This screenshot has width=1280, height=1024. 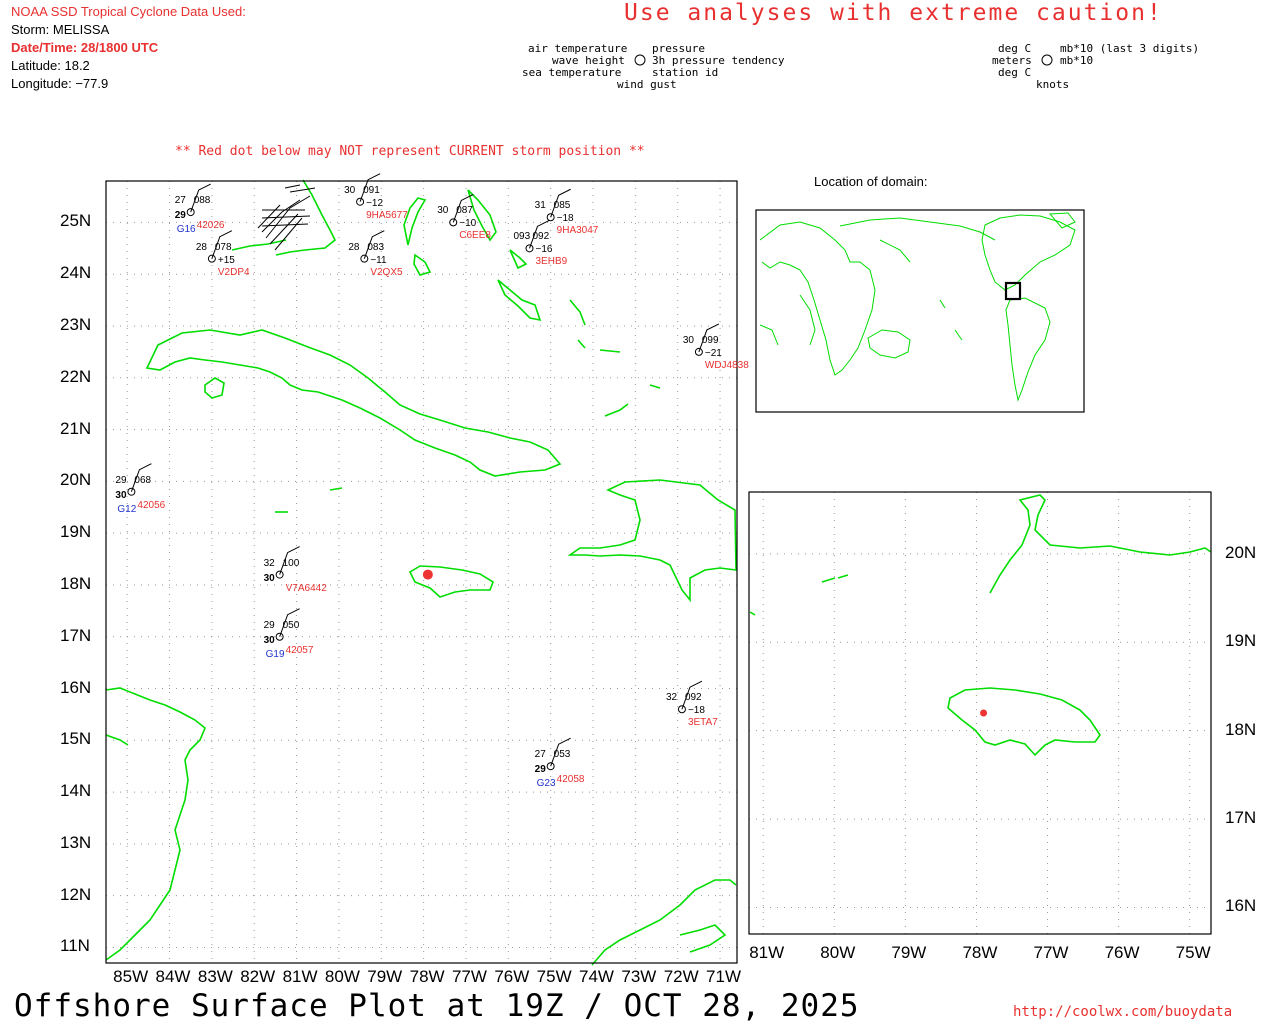 What do you see at coordinates (522, 237) in the screenshot?
I see `station-air-temp: 093` at bounding box center [522, 237].